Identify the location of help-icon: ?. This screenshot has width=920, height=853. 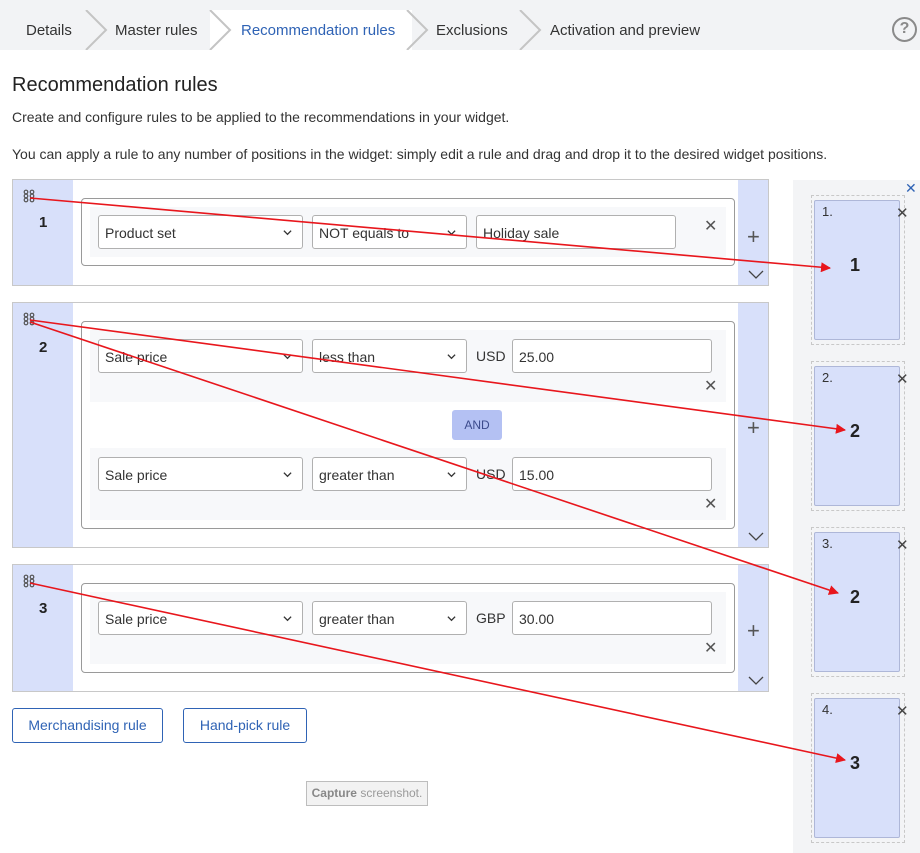
(904, 29).